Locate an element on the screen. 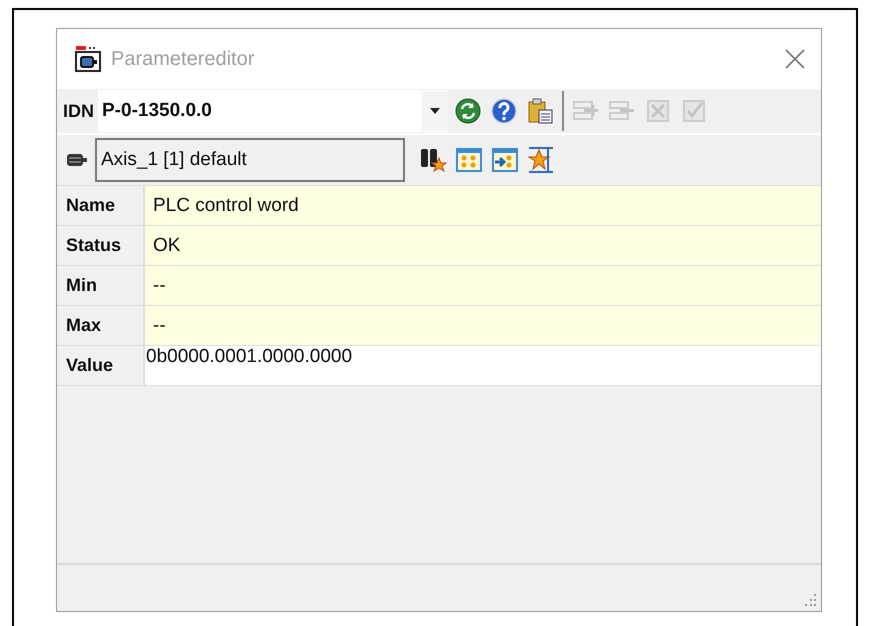 The width and height of the screenshot is (870, 626). clipboard-icon is located at coordinates (540, 111).